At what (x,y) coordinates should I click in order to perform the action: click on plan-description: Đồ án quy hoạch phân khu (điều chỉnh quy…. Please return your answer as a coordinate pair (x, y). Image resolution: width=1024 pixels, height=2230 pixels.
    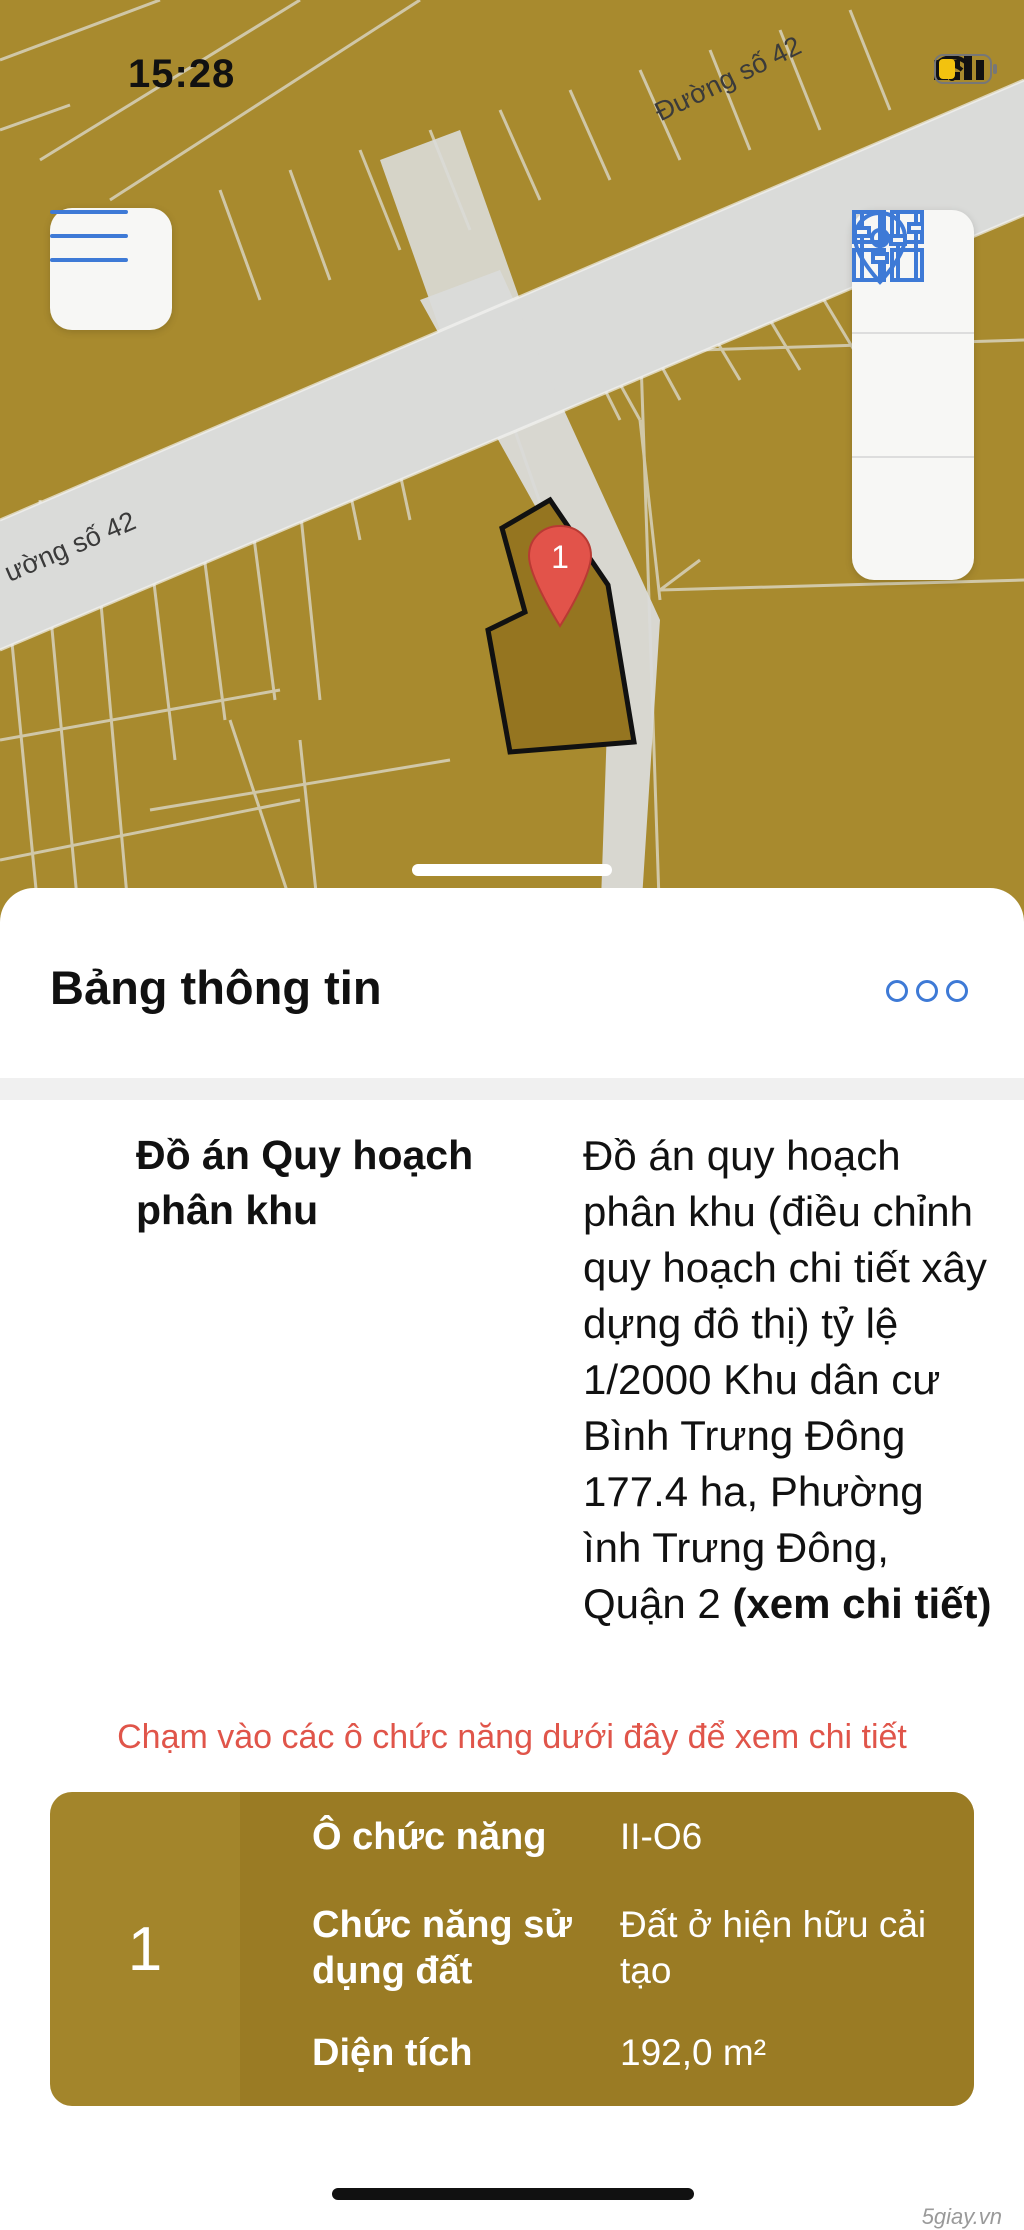
    Looking at the image, I should click on (785, 1379).